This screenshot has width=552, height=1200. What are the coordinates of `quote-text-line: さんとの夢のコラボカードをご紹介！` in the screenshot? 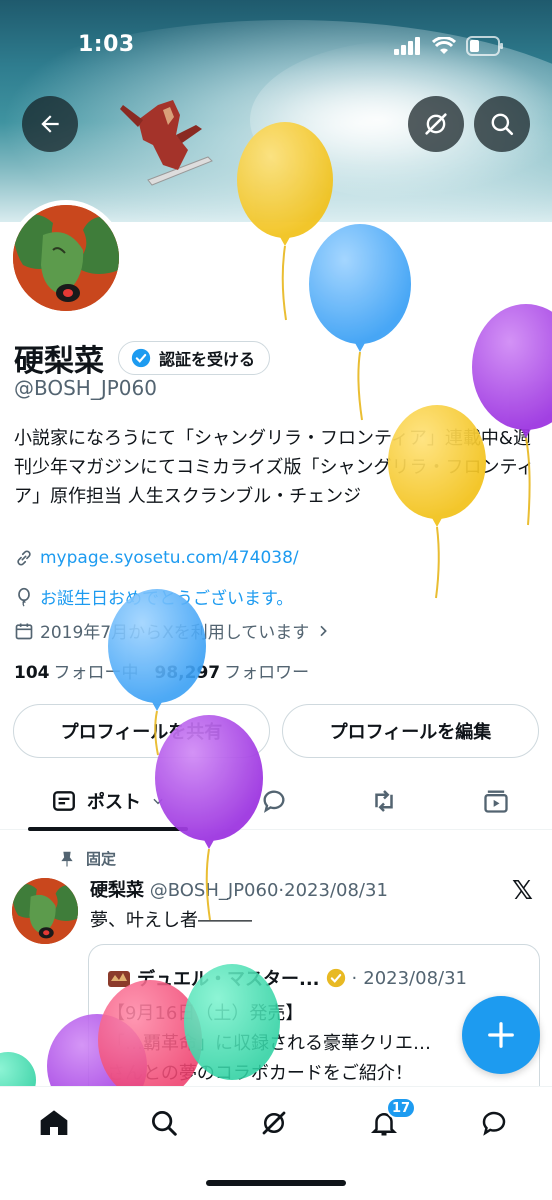 It's located at (260, 1073).